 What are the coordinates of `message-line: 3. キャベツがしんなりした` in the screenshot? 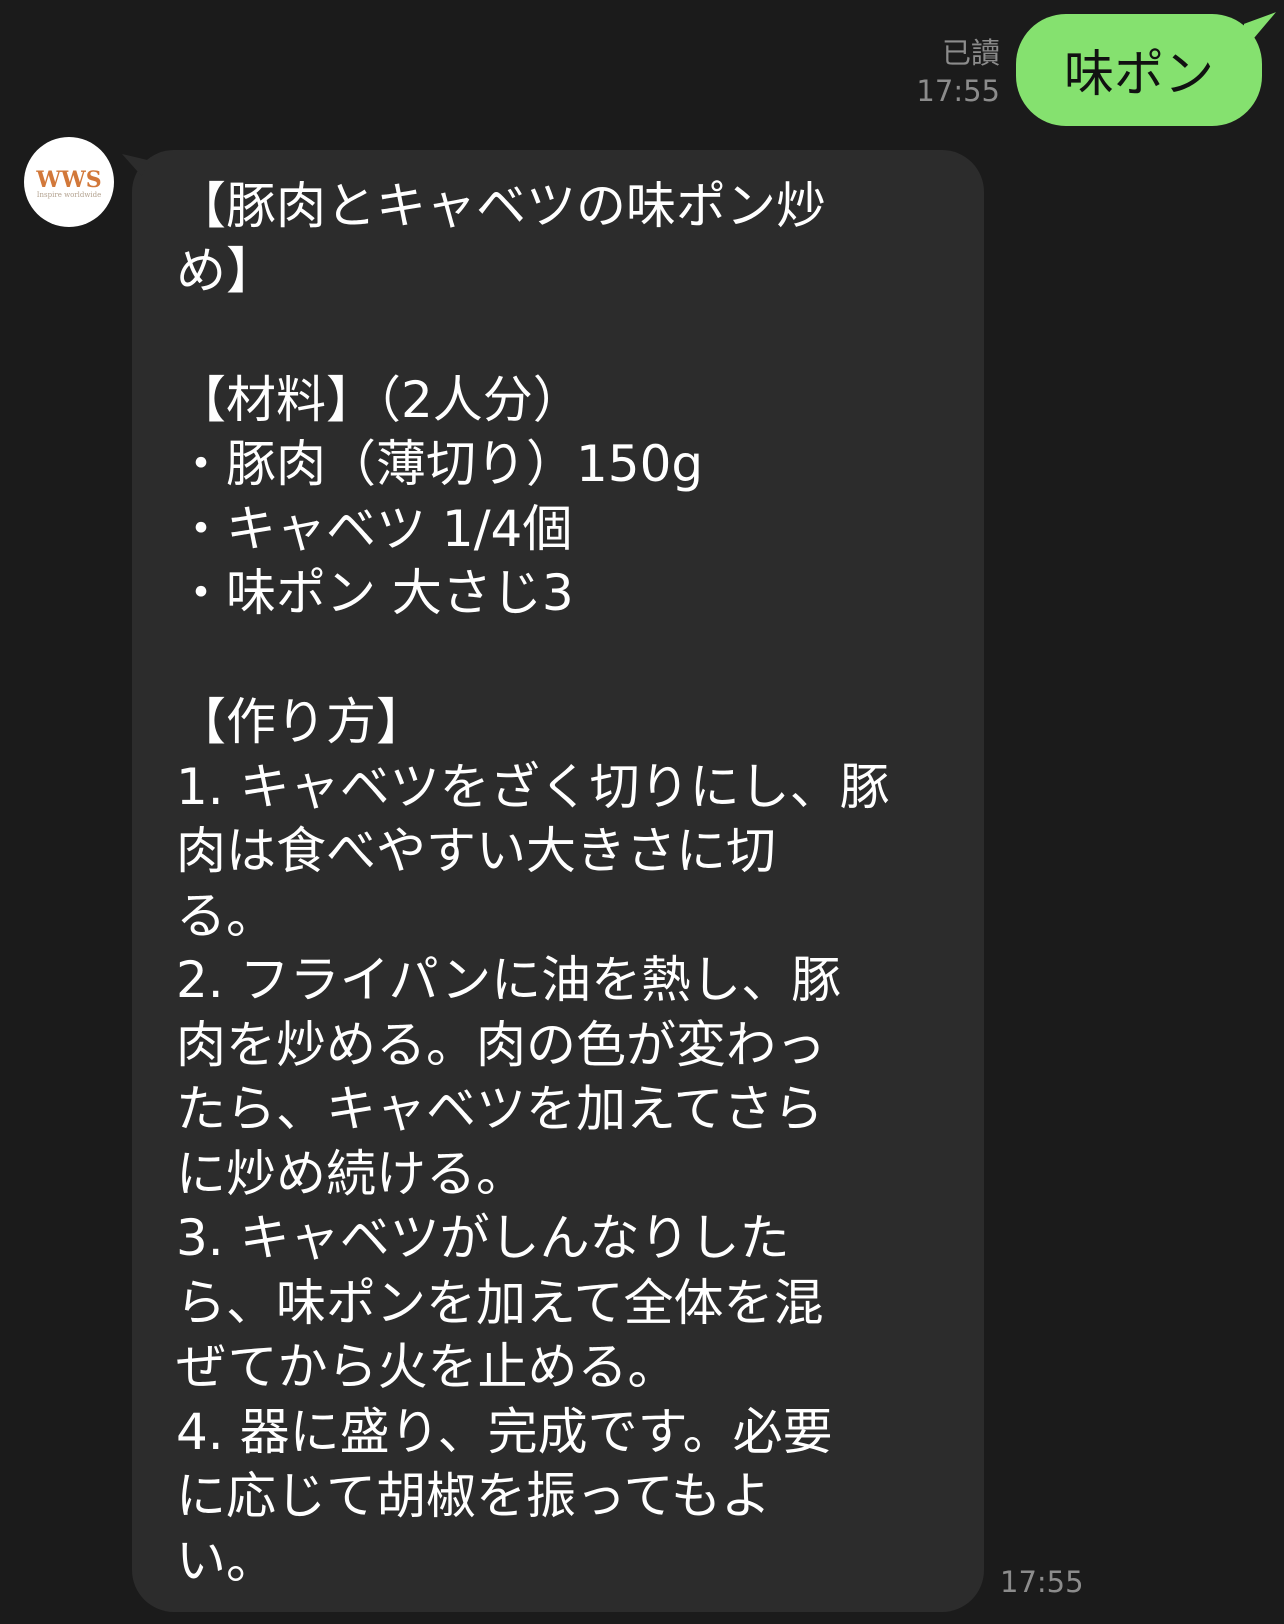 It's located at (483, 1238).